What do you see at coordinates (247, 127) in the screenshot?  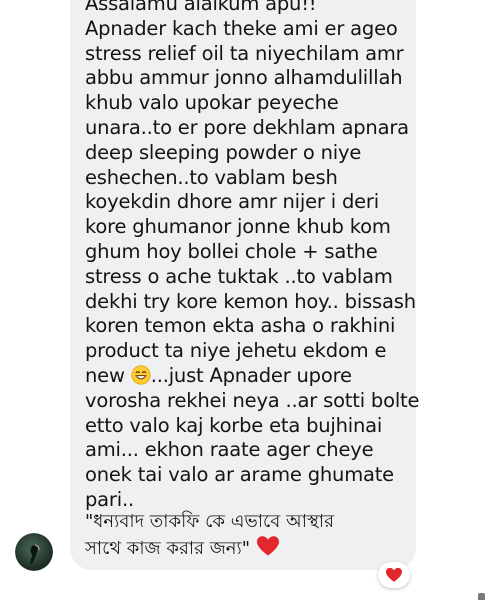 I see `message-line: unara..to er pore dekhlam apnara` at bounding box center [247, 127].